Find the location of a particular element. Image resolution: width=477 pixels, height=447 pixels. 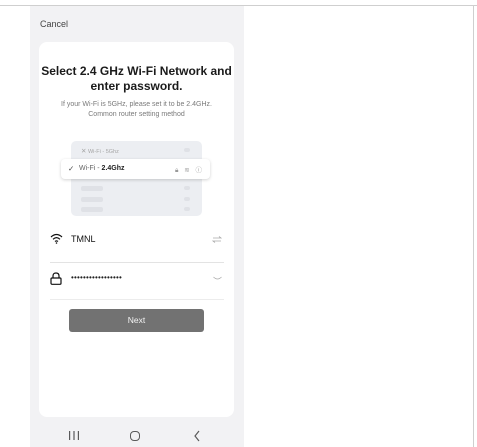

back-icon is located at coordinates (197, 436).